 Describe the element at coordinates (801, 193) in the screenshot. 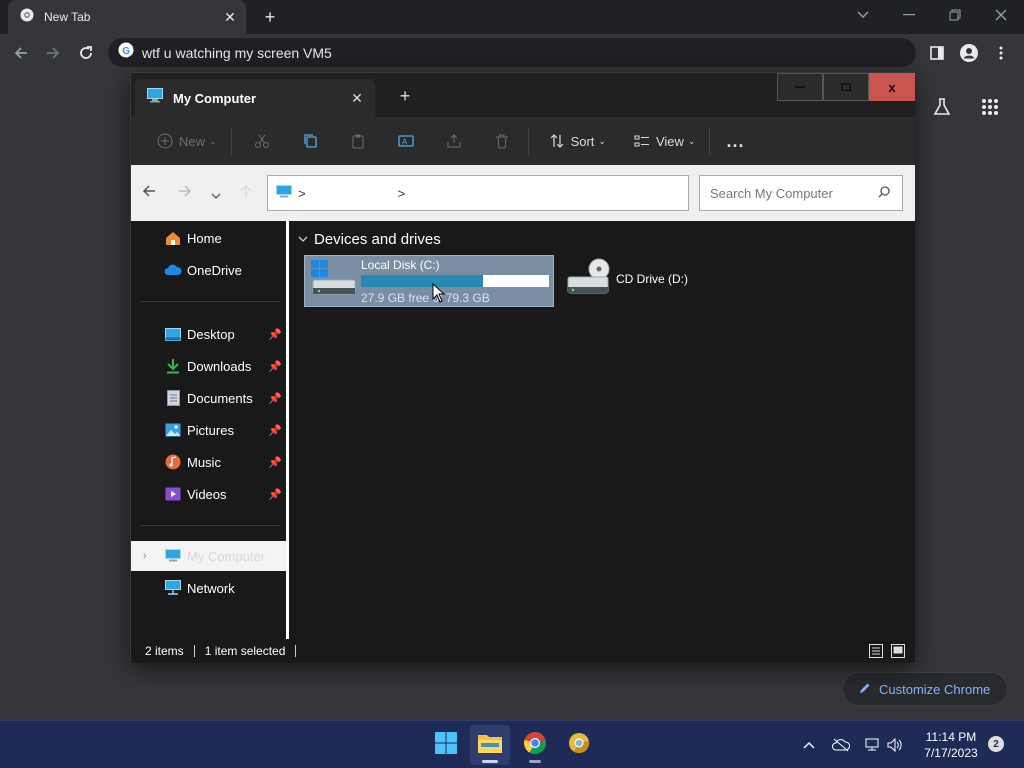

I see `search-input: Search My Computer` at that location.